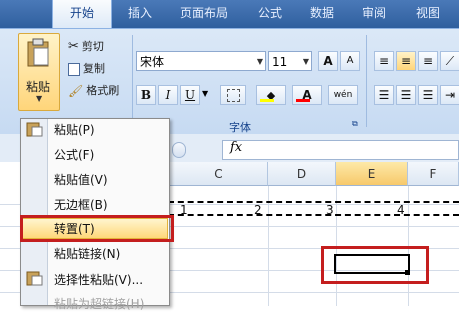 Image resolution: width=459 pixels, height=314 pixels. What do you see at coordinates (330, 210) in the screenshot?
I see `cell-value: 3` at bounding box center [330, 210].